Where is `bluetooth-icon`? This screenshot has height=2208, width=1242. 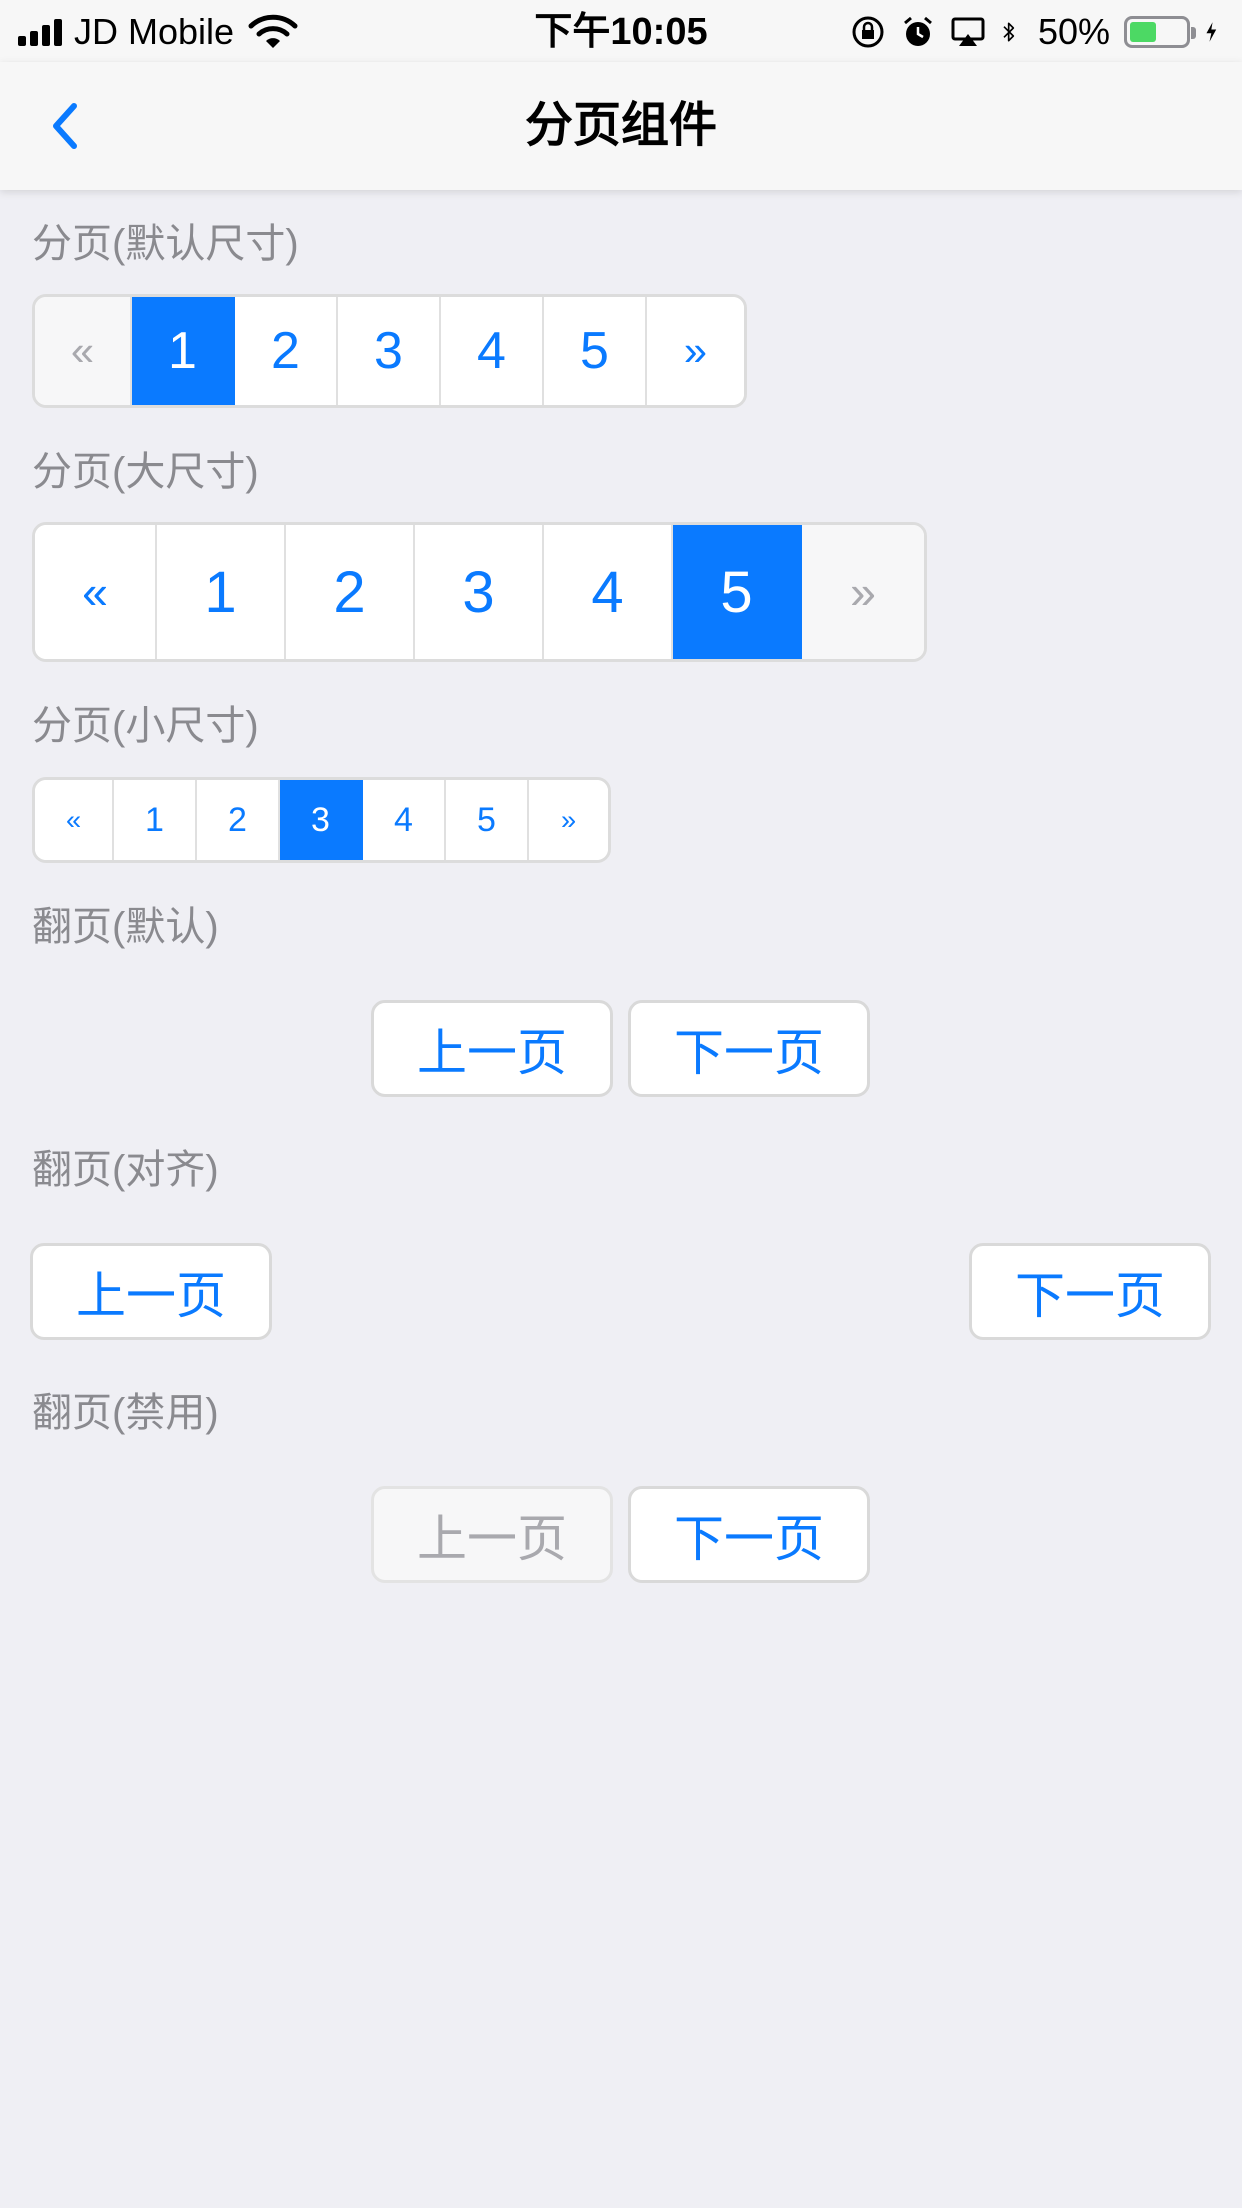 bluetooth-icon is located at coordinates (1009, 32).